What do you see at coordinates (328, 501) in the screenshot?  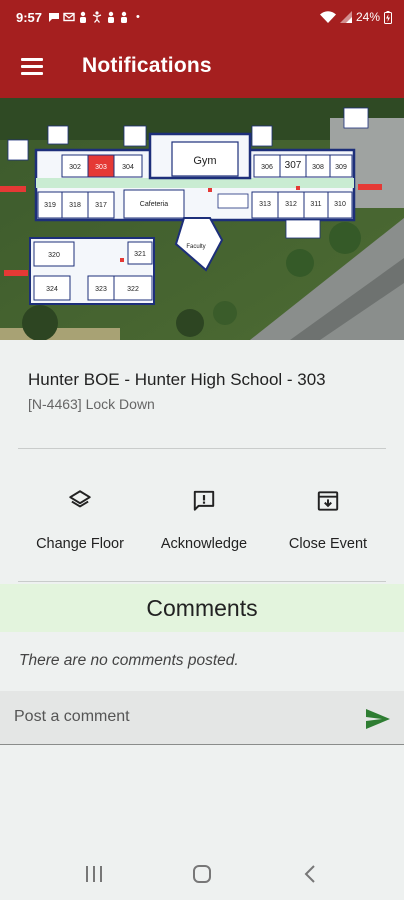 I see `archive-icon` at bounding box center [328, 501].